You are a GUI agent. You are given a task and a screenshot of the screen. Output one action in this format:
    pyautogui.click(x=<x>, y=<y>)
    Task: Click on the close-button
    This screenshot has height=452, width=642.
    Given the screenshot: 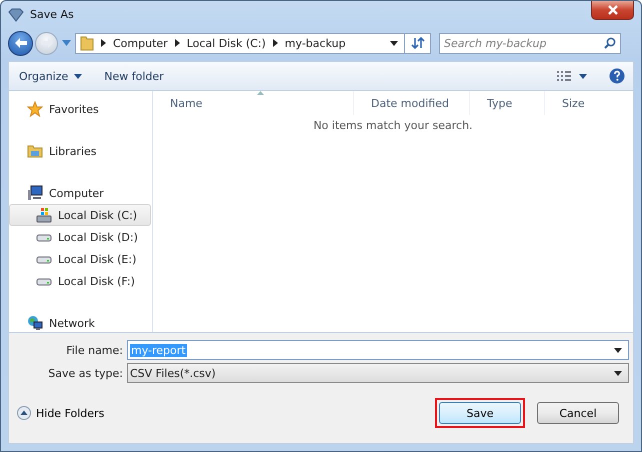 What is the action you would take?
    pyautogui.click(x=612, y=10)
    